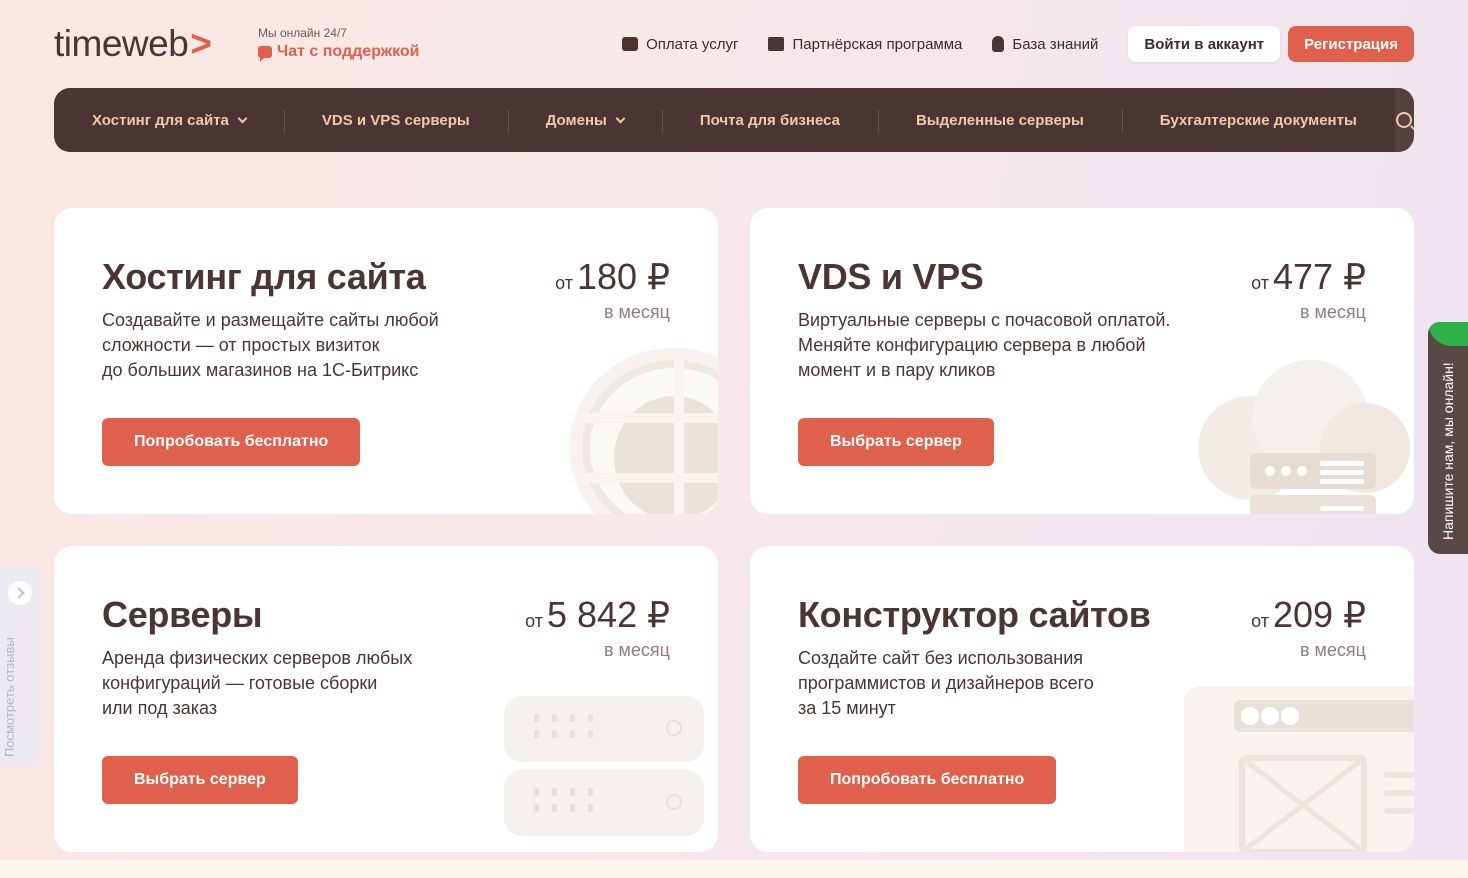 This screenshot has height=878, width=1468. I want to click on lightbulb-icon, so click(998, 44).